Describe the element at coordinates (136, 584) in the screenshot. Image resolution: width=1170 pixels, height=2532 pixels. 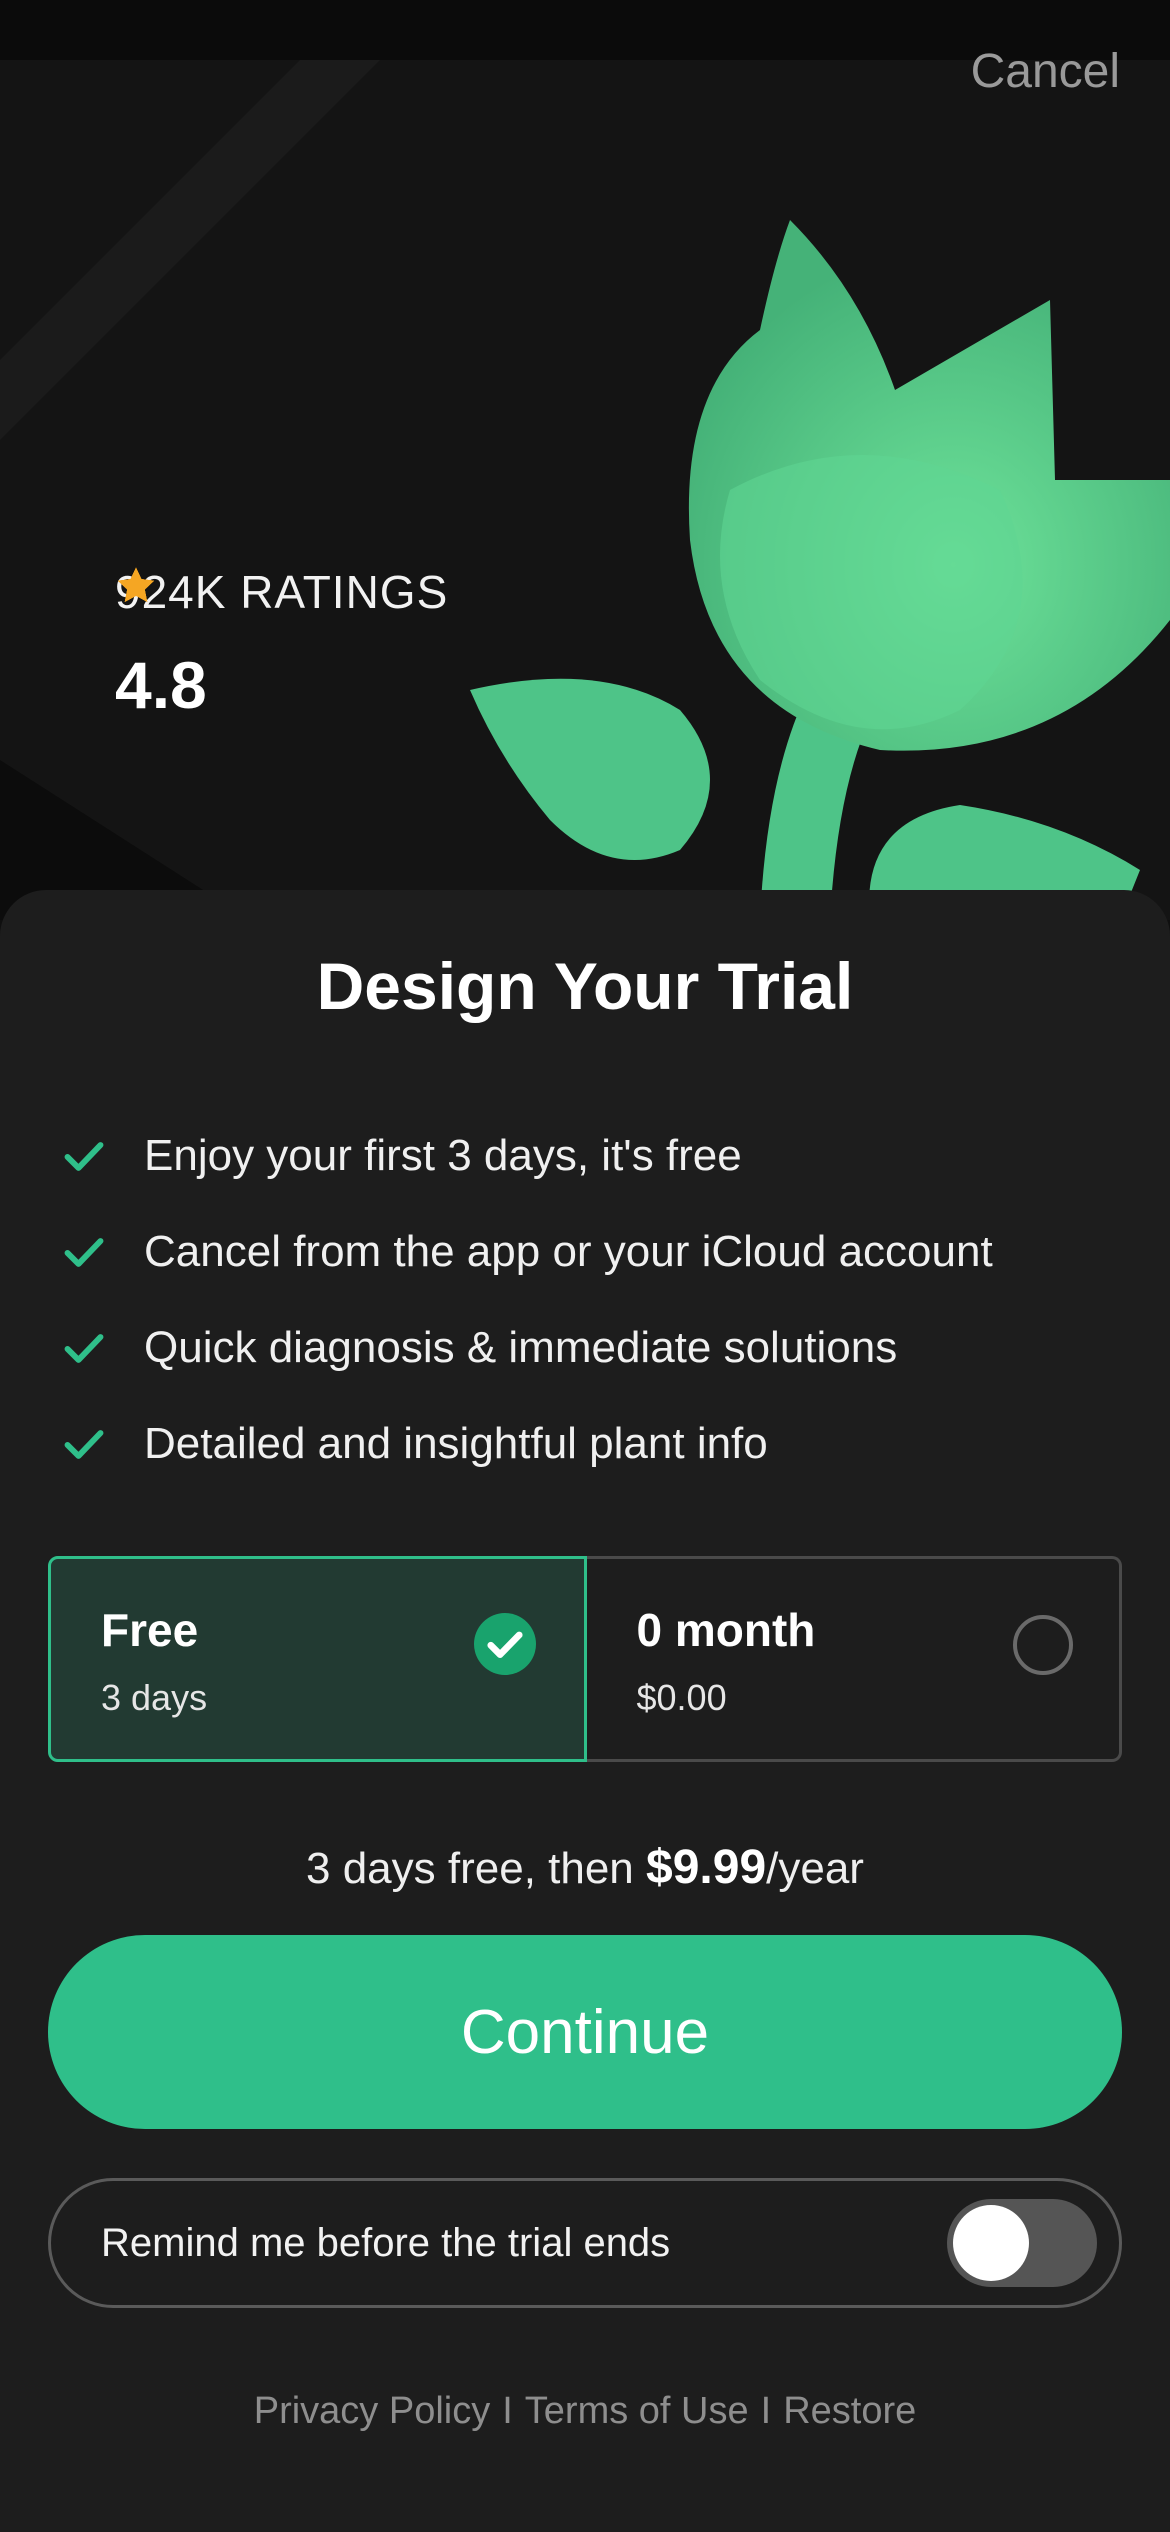
I see `star-icon` at that location.